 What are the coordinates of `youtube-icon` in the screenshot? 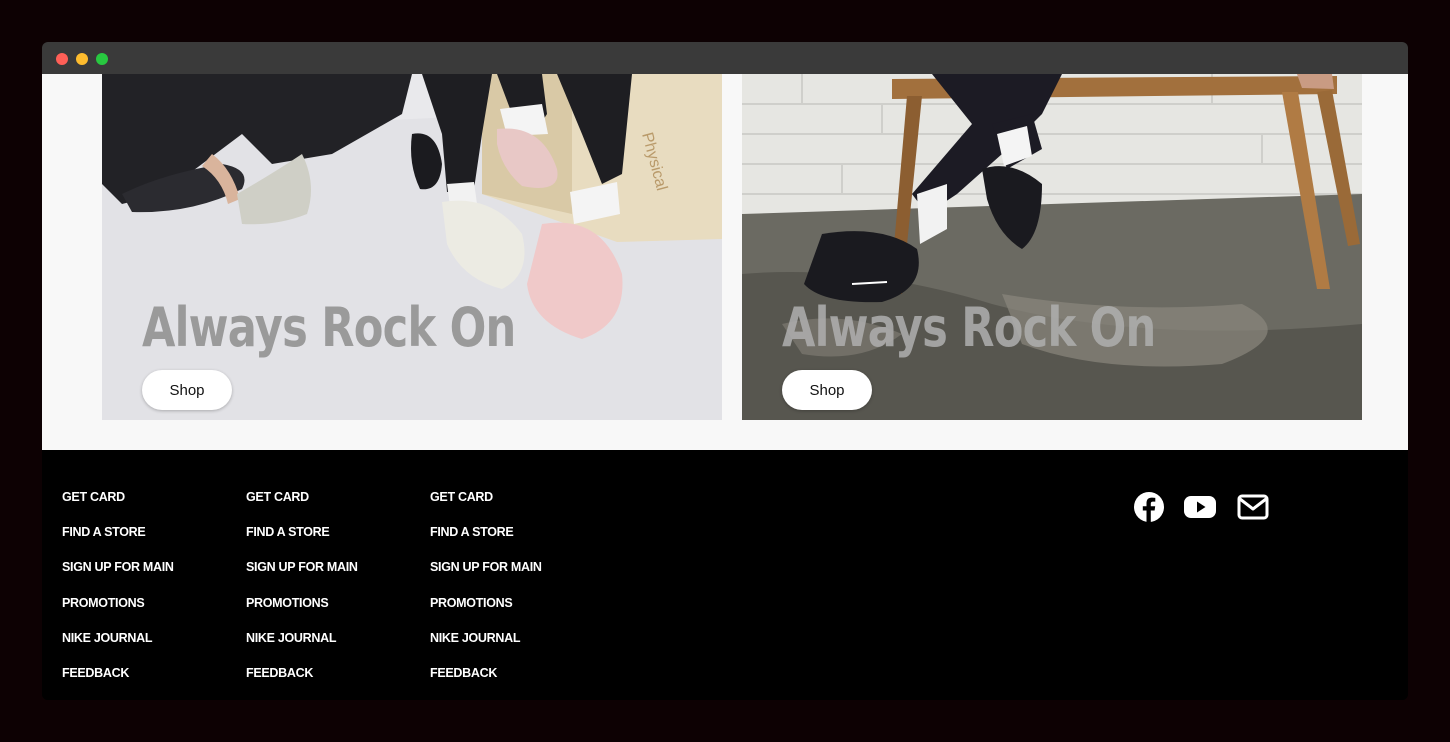 It's located at (1200, 507).